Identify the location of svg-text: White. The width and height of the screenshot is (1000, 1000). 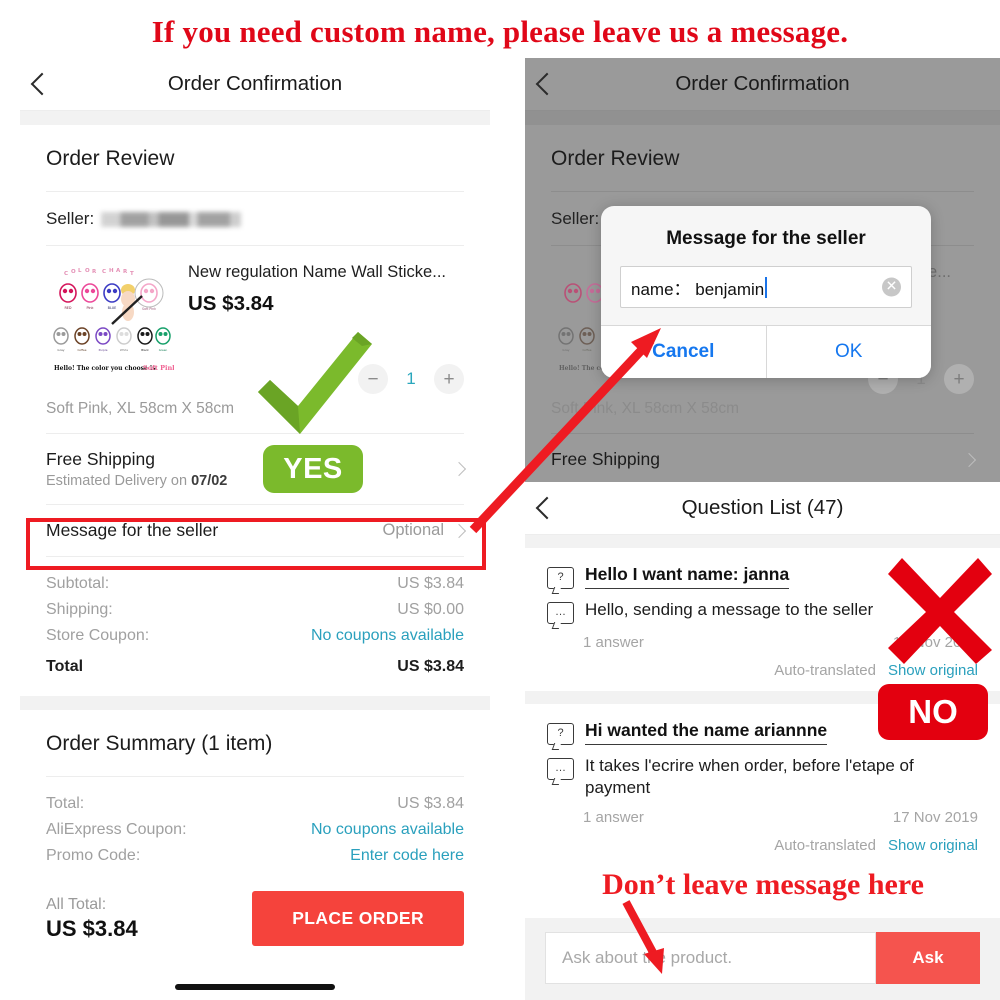
(124, 350).